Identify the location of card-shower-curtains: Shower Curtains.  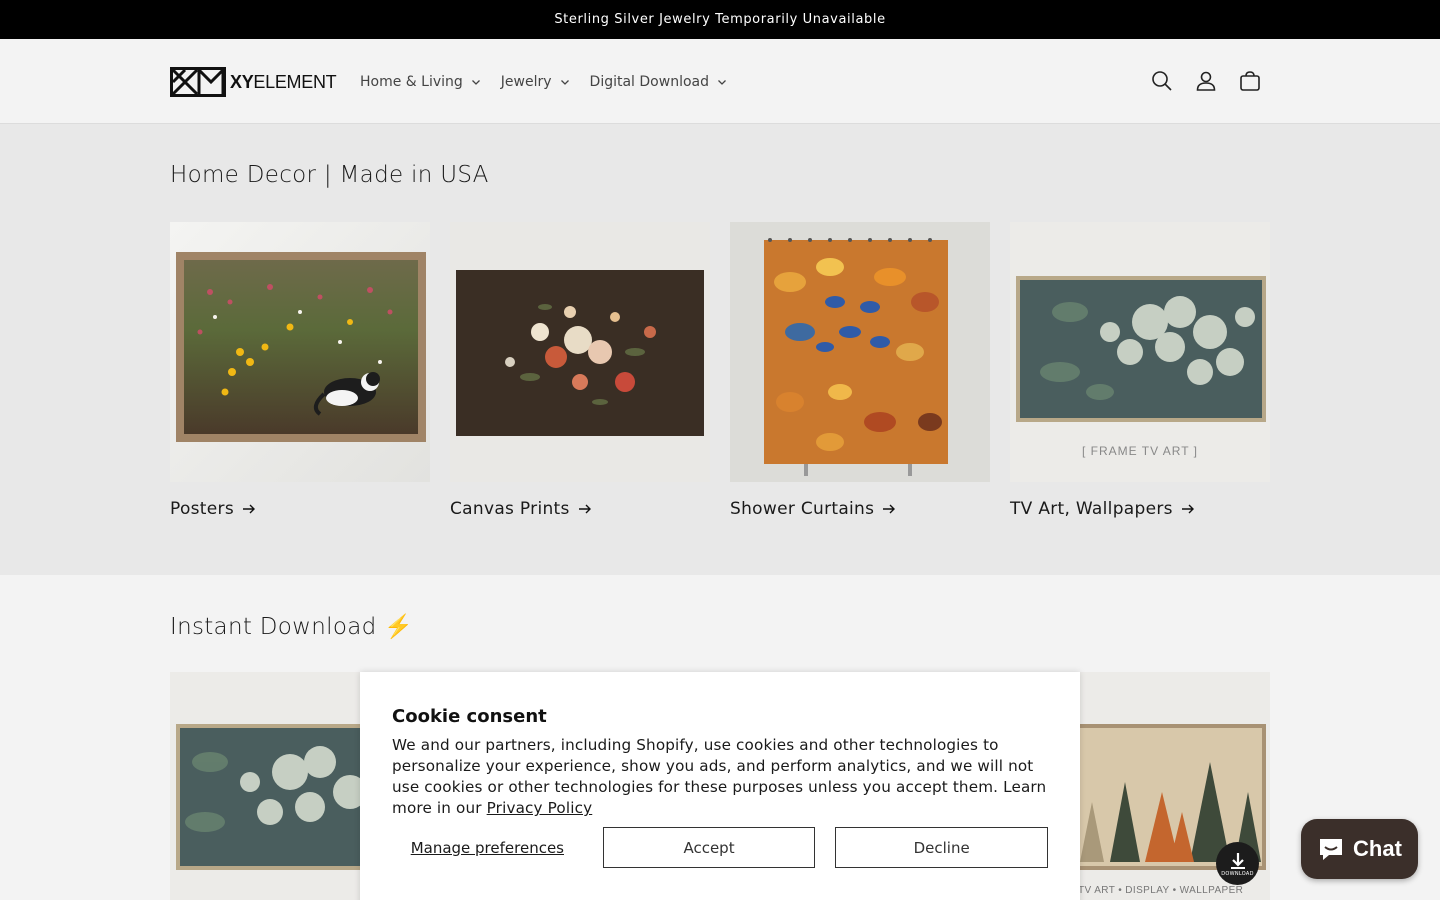
(860, 370).